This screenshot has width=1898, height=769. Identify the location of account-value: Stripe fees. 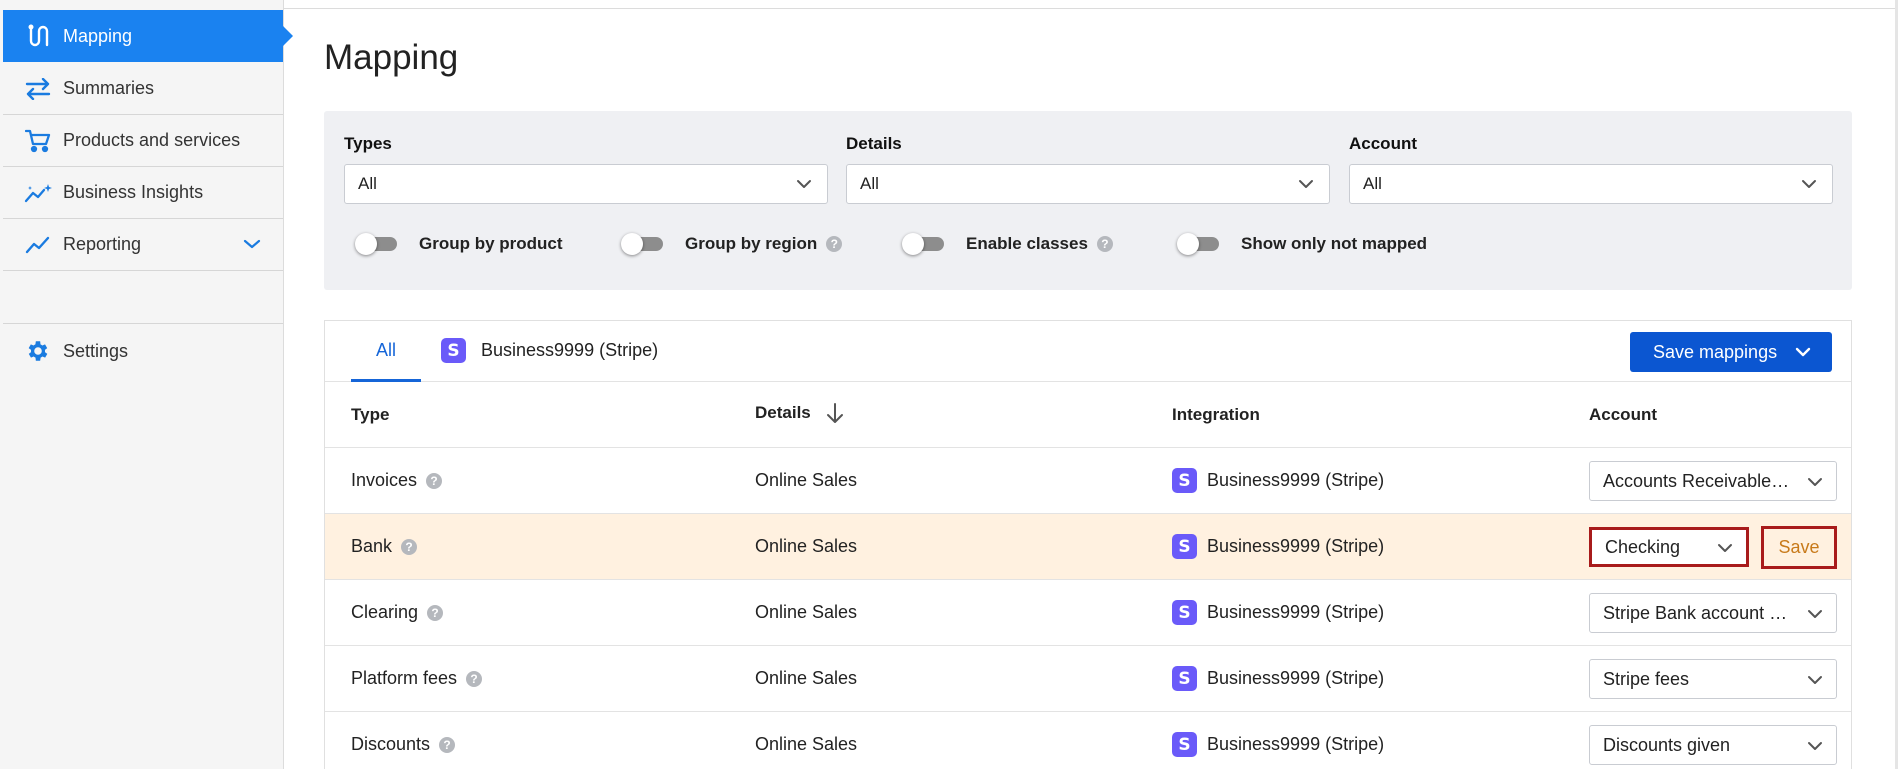
(1646, 678).